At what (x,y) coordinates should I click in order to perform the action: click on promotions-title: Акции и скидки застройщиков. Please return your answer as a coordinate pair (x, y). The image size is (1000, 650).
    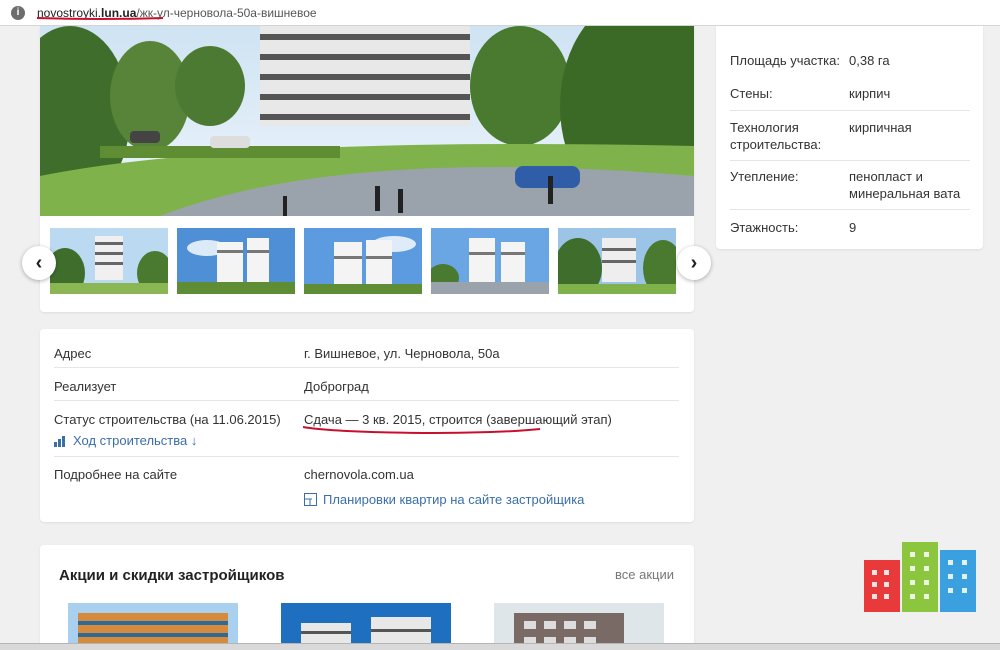
    Looking at the image, I should click on (172, 575).